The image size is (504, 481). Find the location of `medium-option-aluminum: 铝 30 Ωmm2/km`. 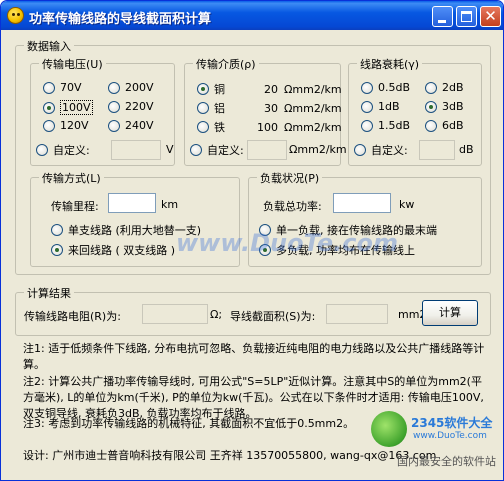

medium-option-aluminum: 铝 30 Ωmm2/km is located at coordinates (269, 108).